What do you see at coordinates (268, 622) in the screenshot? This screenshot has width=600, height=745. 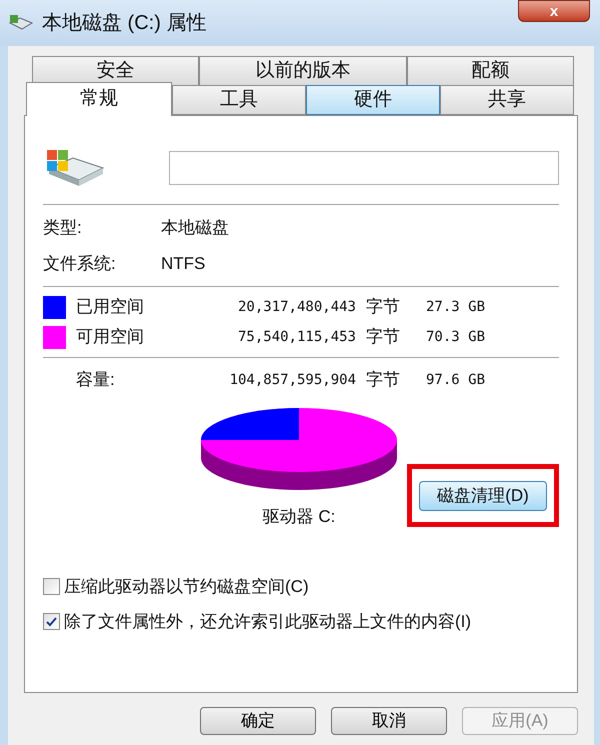 I see `option-label: 除了文件属性外，还允许索引此驱动器上文件的内容(I)` at bounding box center [268, 622].